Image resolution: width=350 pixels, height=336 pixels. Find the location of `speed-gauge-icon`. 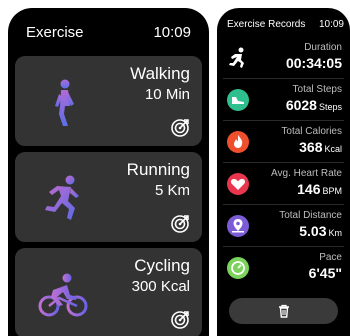

speed-gauge-icon is located at coordinates (238, 268).